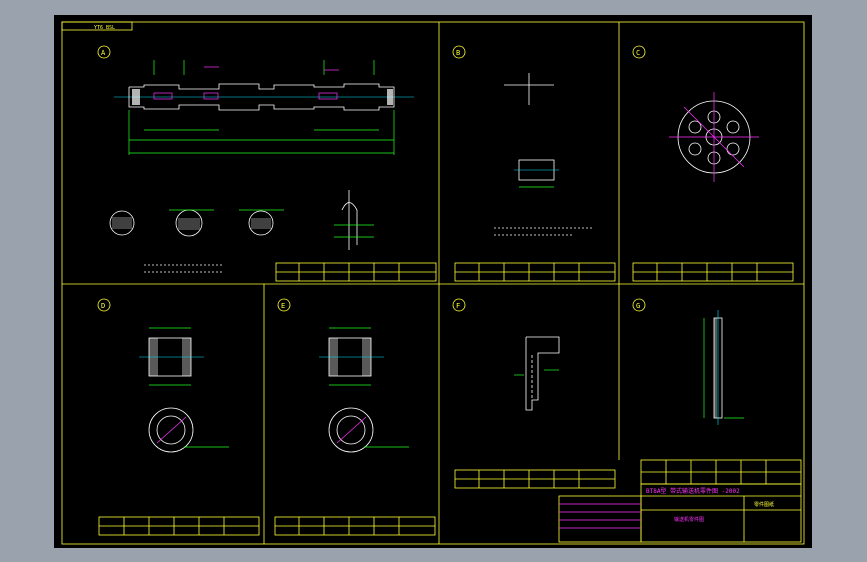  I want to click on svg-text: G, so click(638, 306).